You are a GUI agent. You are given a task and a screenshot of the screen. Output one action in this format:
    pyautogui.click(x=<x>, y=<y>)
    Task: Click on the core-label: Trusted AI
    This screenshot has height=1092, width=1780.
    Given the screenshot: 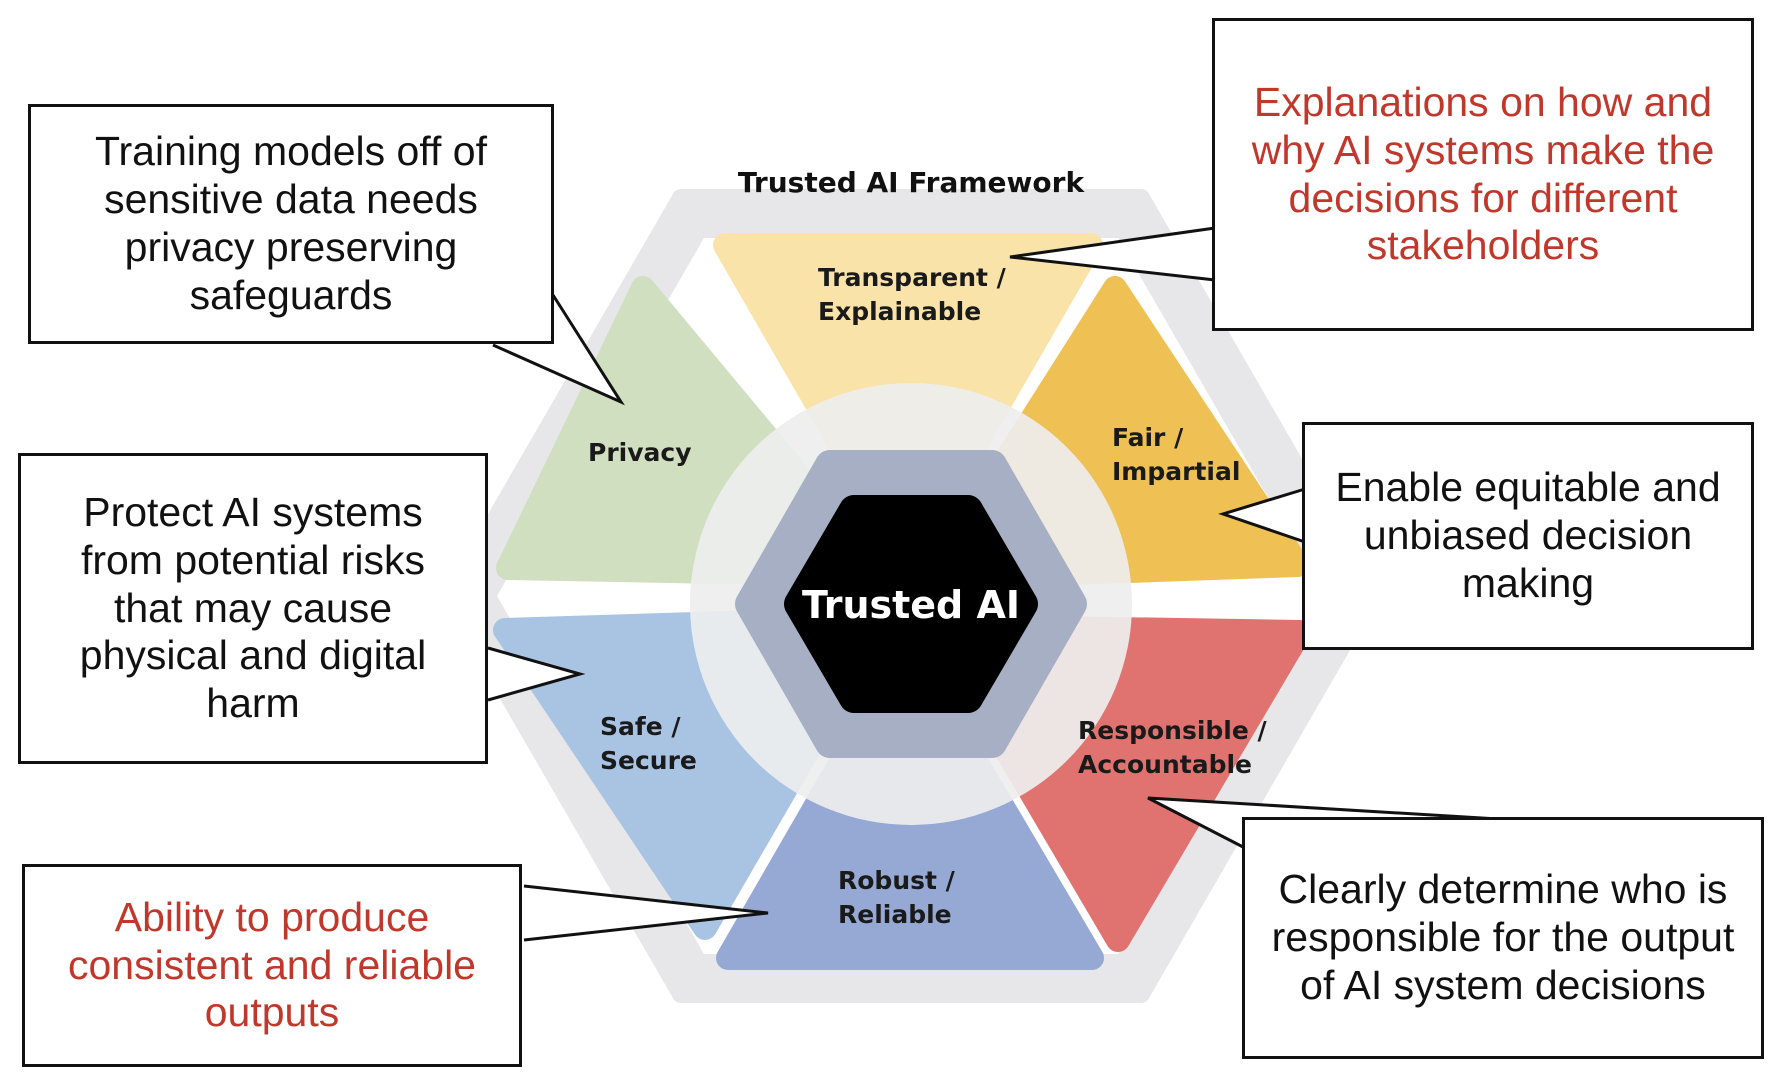 What is the action you would take?
    pyautogui.click(x=911, y=605)
    